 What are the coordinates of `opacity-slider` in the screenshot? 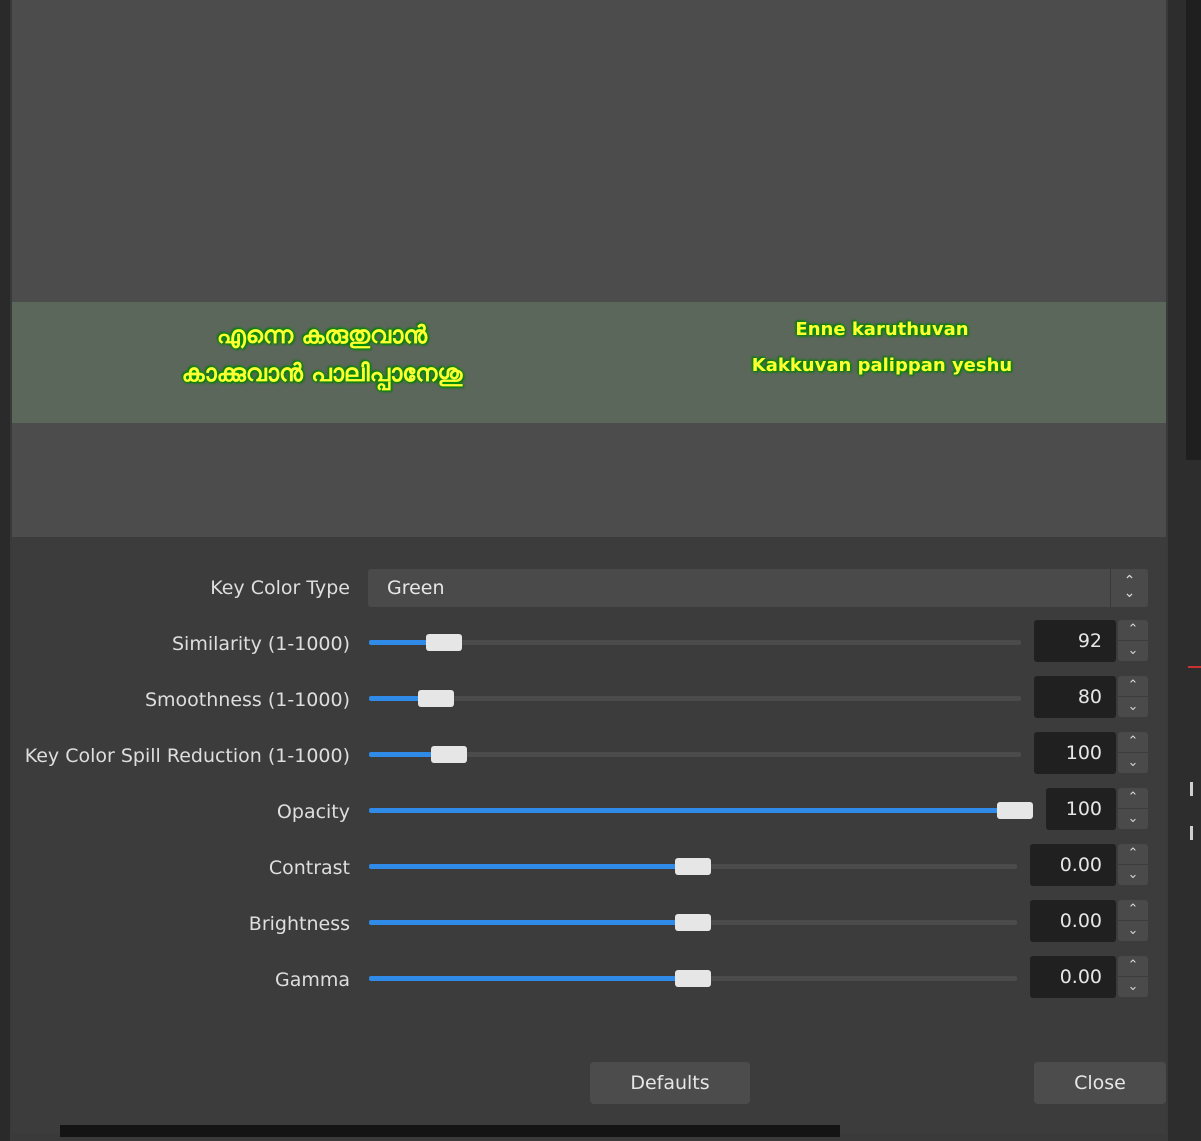 It's located at (701, 810).